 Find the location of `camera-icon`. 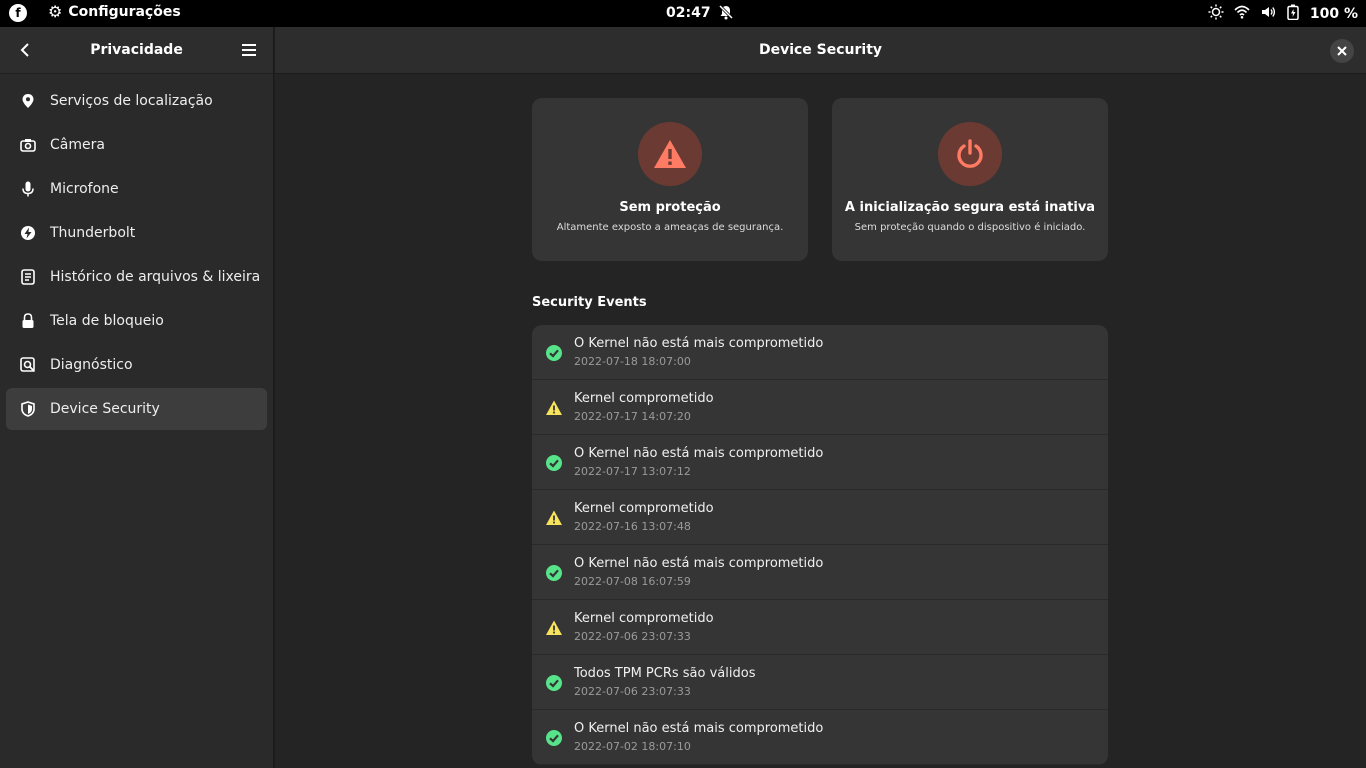

camera-icon is located at coordinates (28, 145).